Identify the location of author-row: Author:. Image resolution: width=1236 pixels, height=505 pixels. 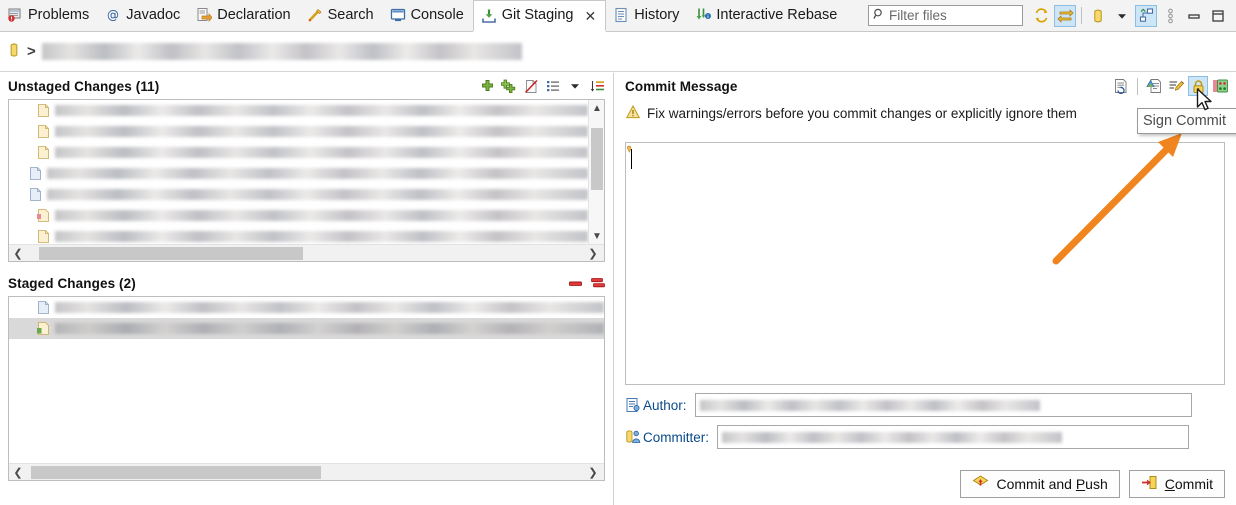
(908, 405).